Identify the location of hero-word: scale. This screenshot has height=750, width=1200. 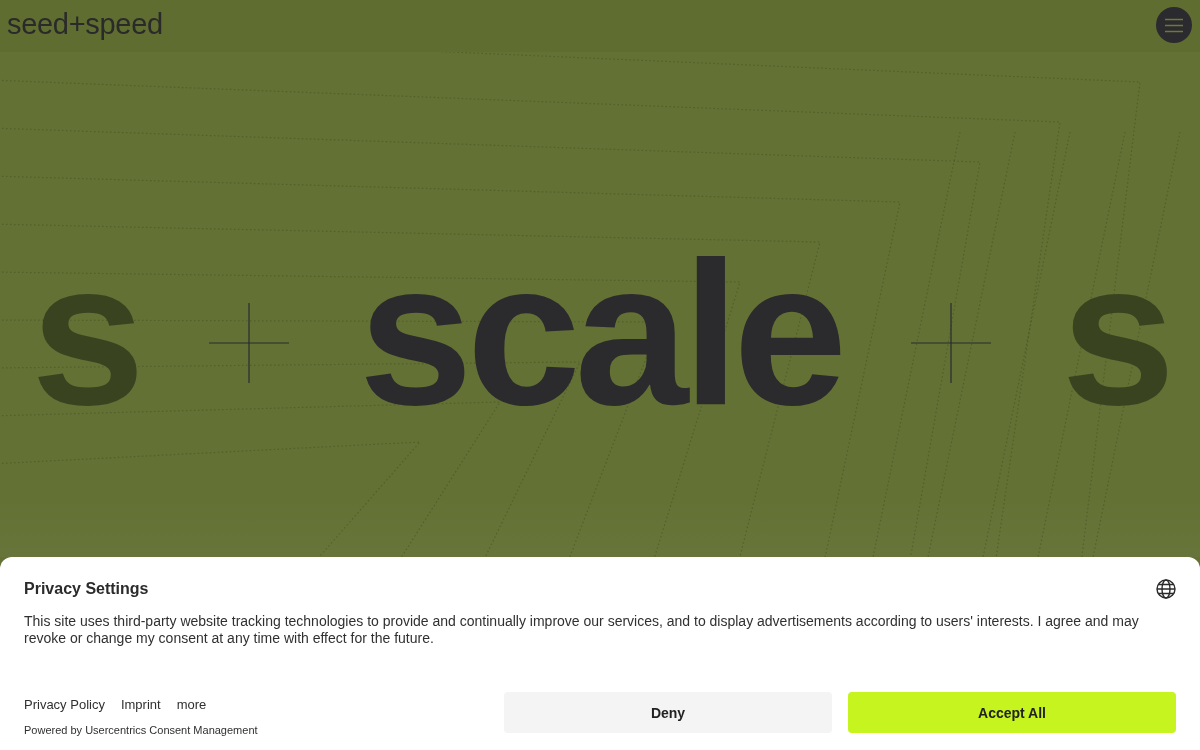
(600, 332).